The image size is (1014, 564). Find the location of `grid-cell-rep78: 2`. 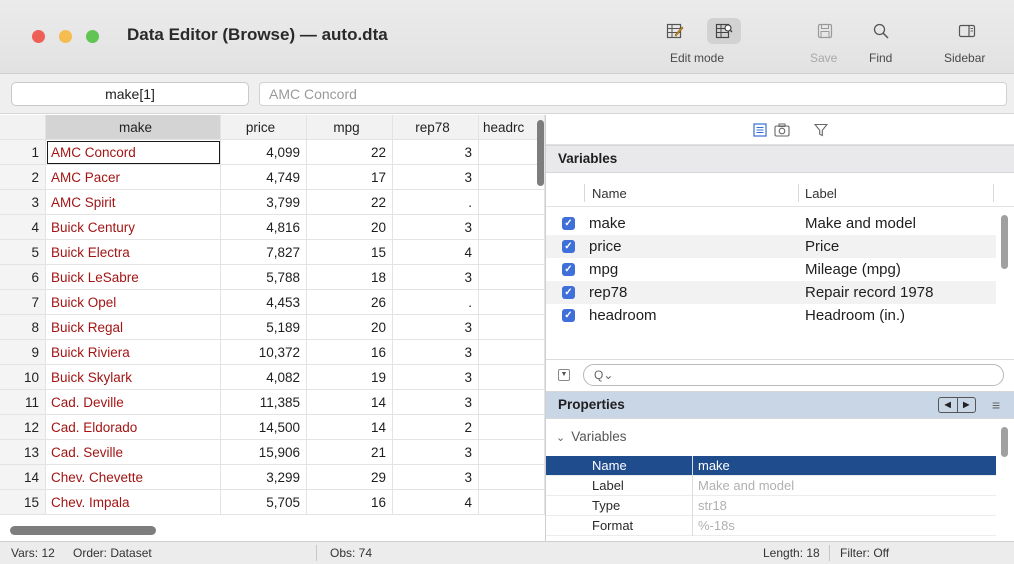

grid-cell-rep78: 2 is located at coordinates (436, 427).